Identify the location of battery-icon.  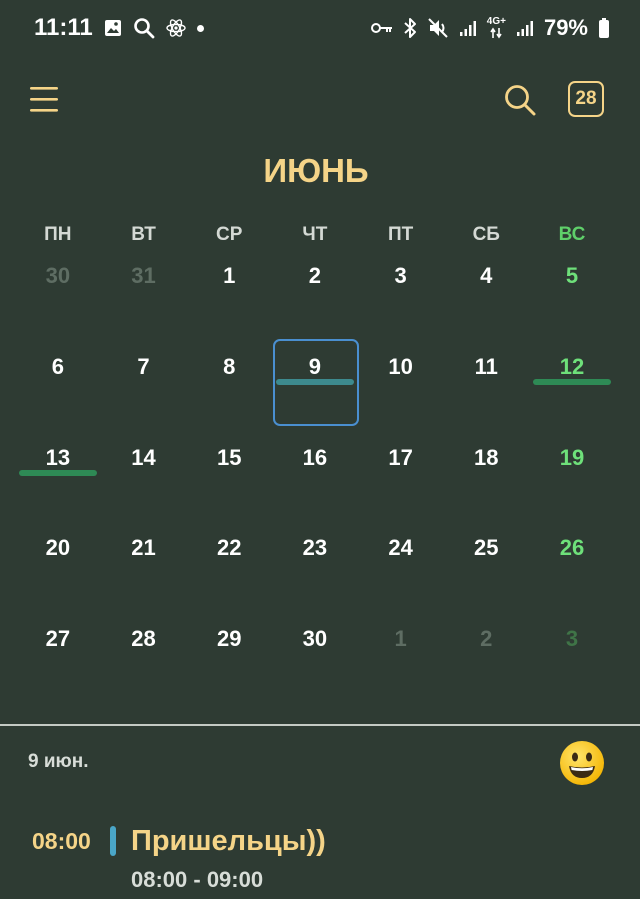
(604, 28).